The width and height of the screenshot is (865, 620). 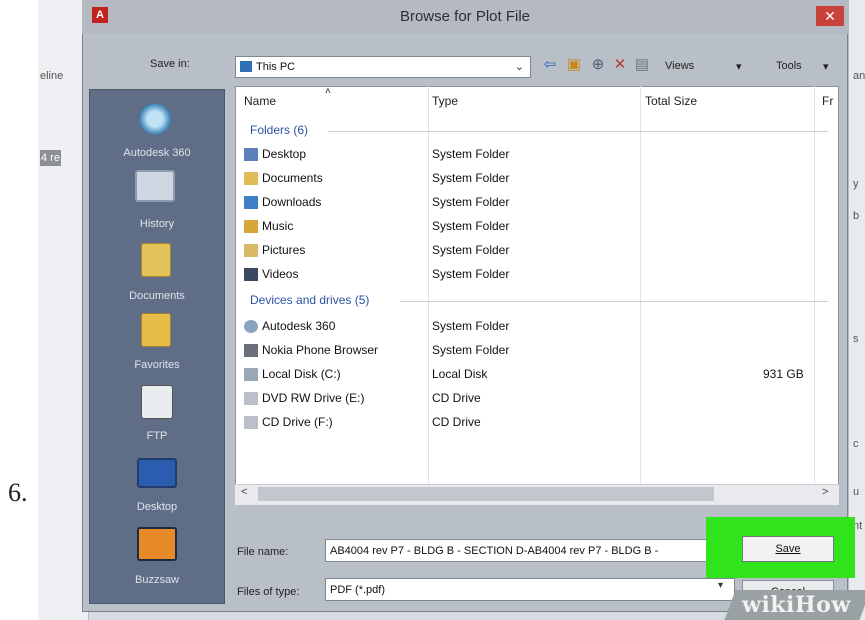 What do you see at coordinates (825, 492) in the screenshot?
I see `scroll-right-icon: >` at bounding box center [825, 492].